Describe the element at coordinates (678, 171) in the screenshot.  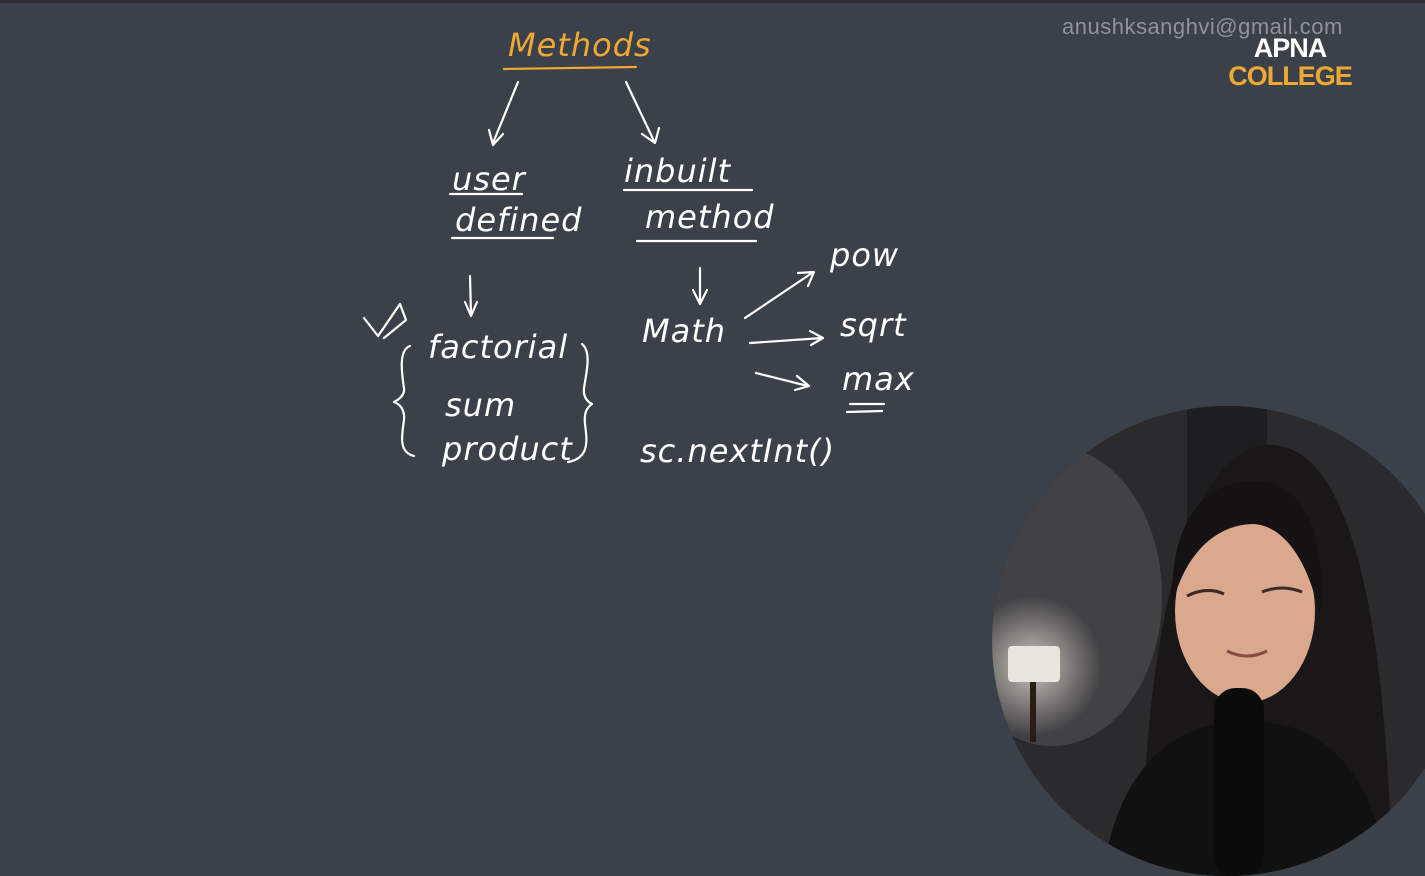
I see `inbuilt-line1: inbuilt` at that location.